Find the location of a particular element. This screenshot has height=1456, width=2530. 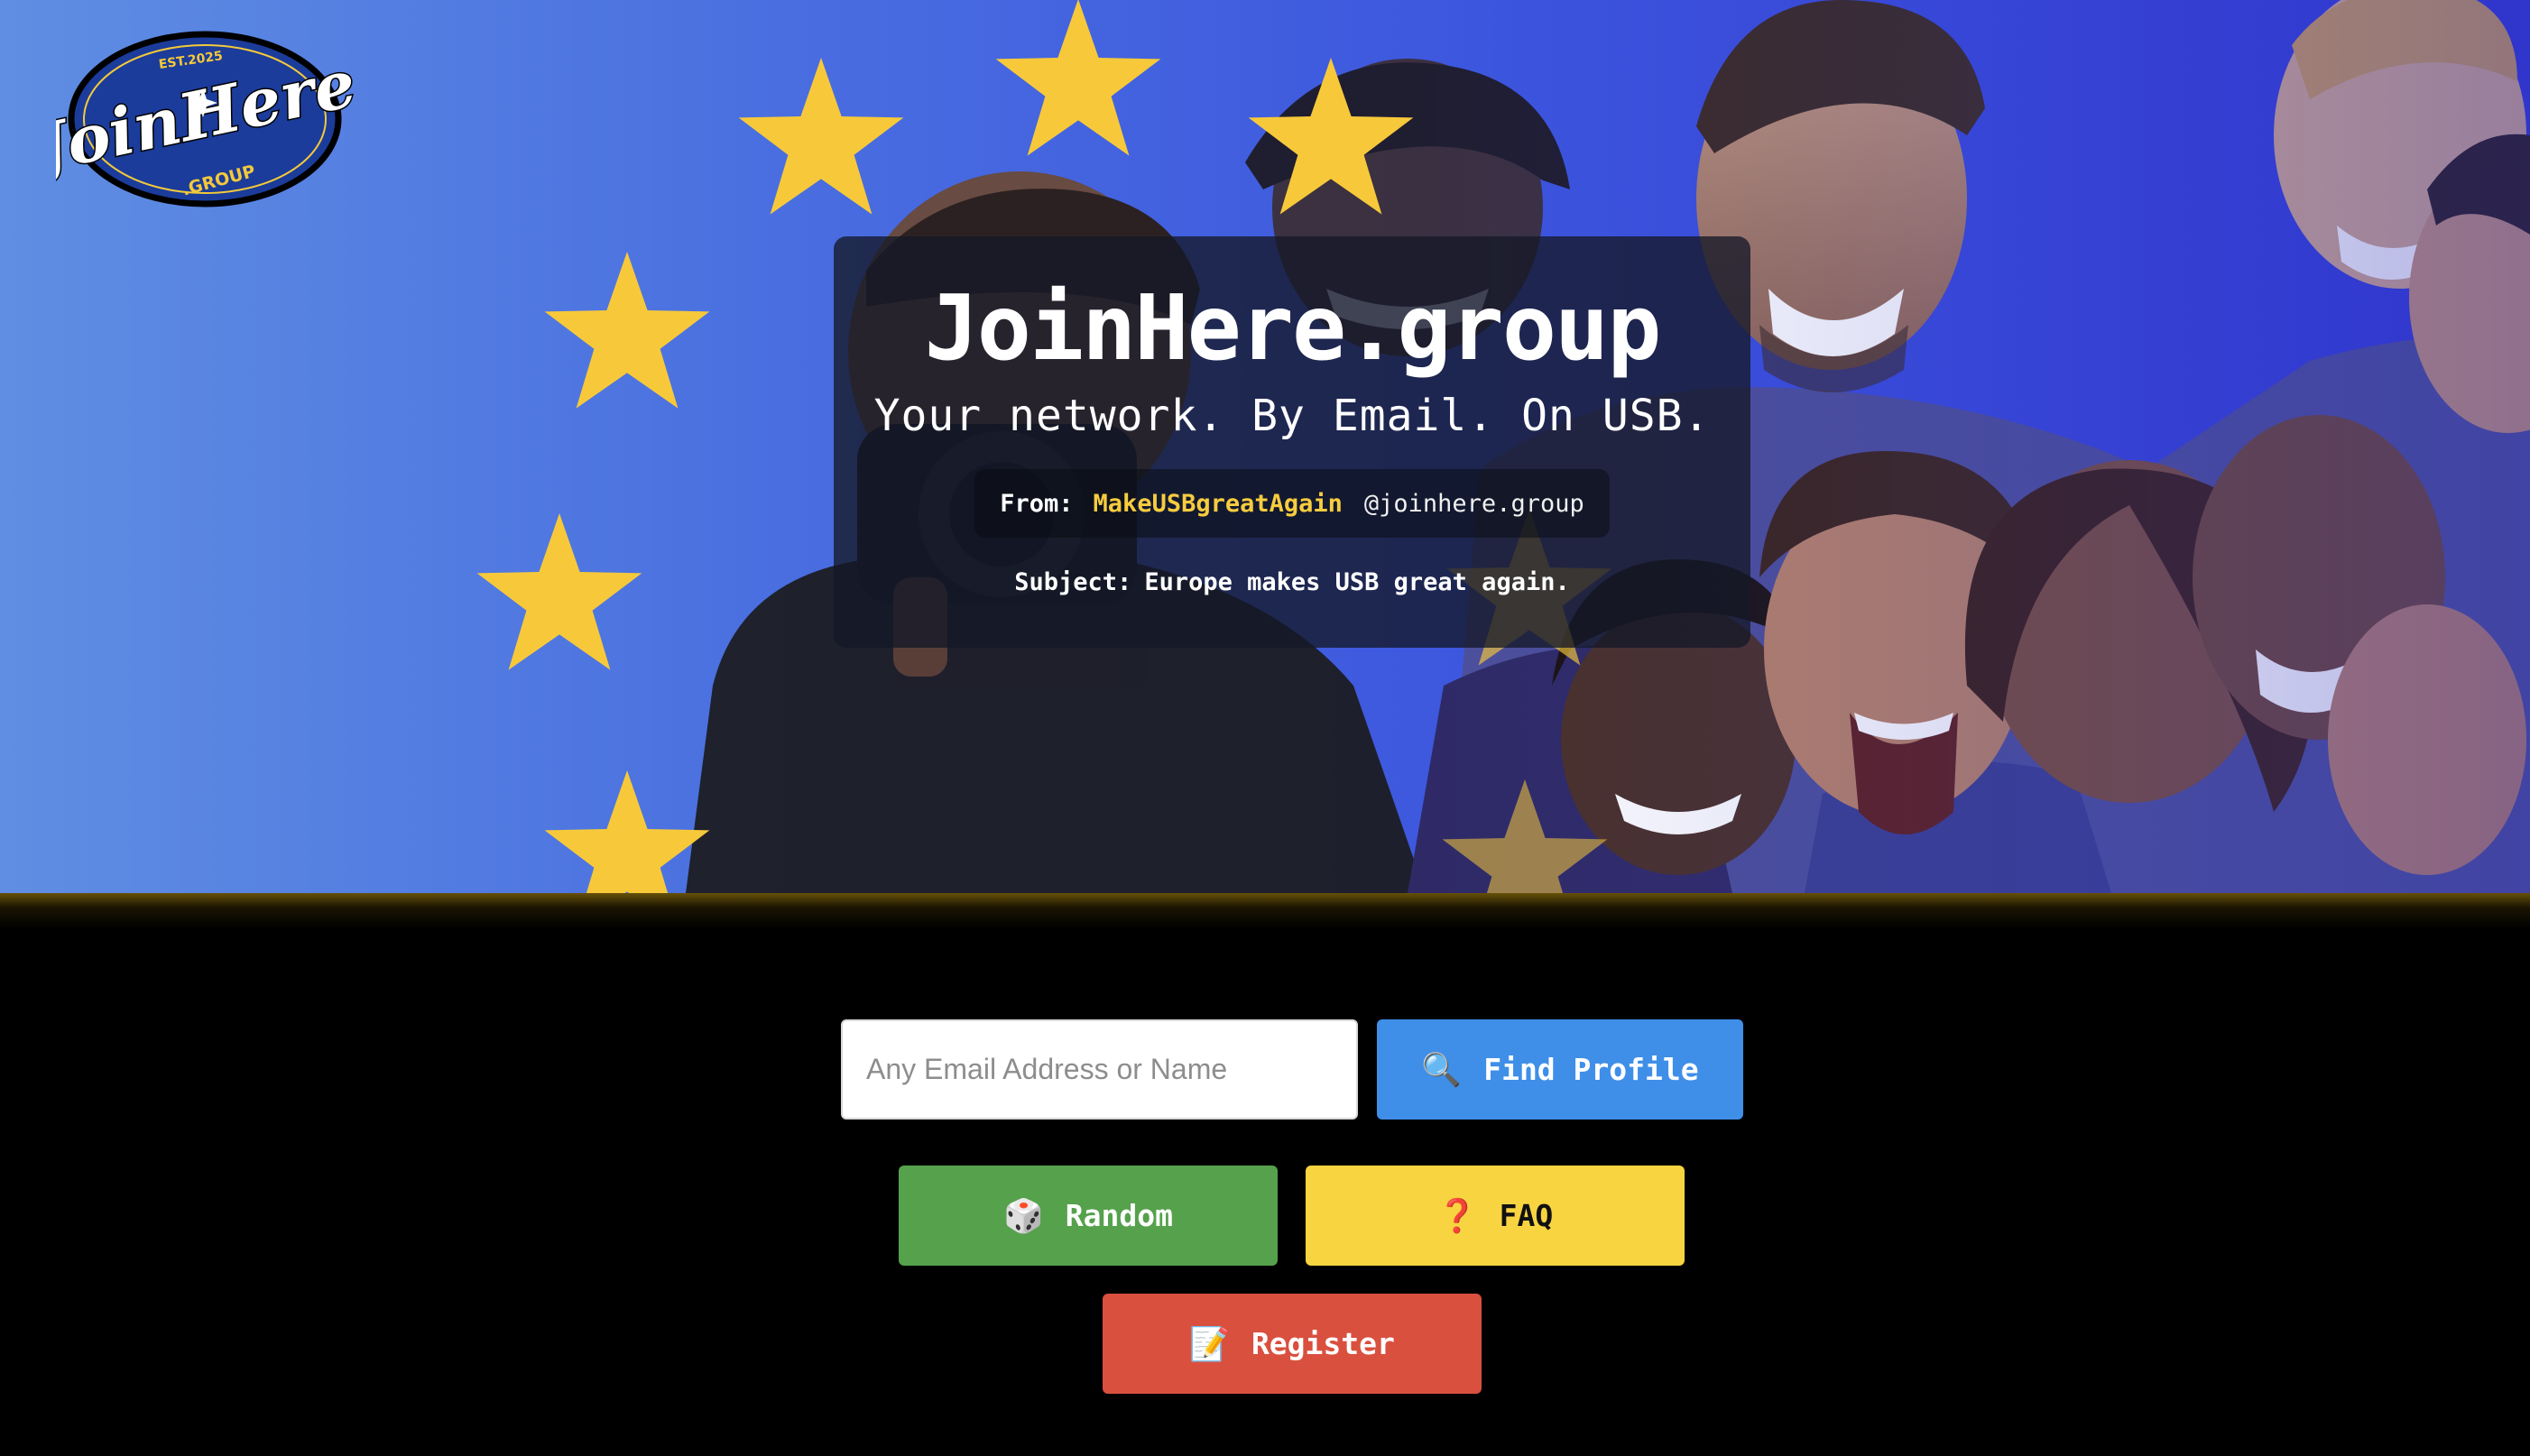

subject-text: Europe makes USB great again. is located at coordinates (1357, 582).